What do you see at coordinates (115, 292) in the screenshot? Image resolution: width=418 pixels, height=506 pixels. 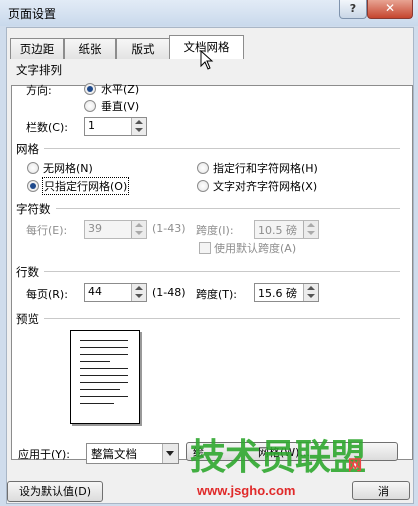 I see `lines-per-page-stepper: 44` at bounding box center [115, 292].